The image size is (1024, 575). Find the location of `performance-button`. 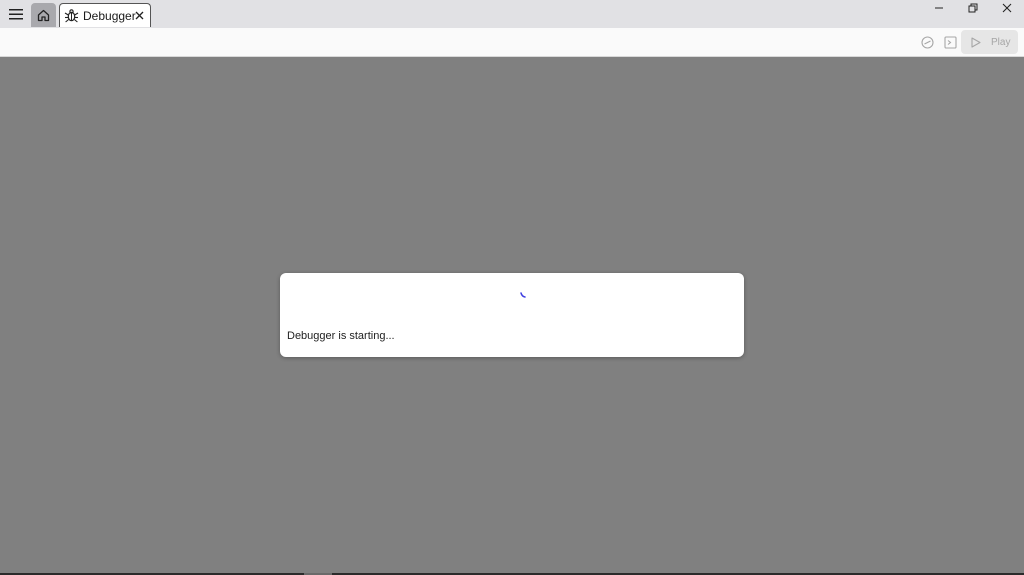

performance-button is located at coordinates (927, 42).